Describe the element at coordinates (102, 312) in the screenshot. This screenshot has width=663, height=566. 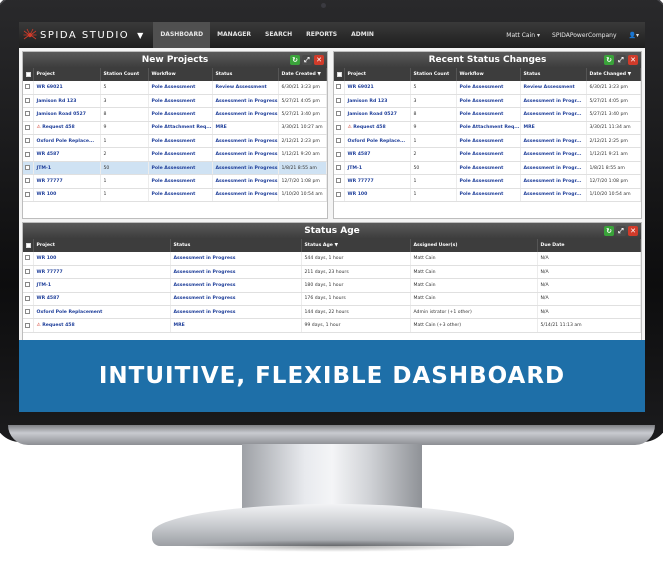
I see `table-cell: Oxford Pole Replacement` at that location.